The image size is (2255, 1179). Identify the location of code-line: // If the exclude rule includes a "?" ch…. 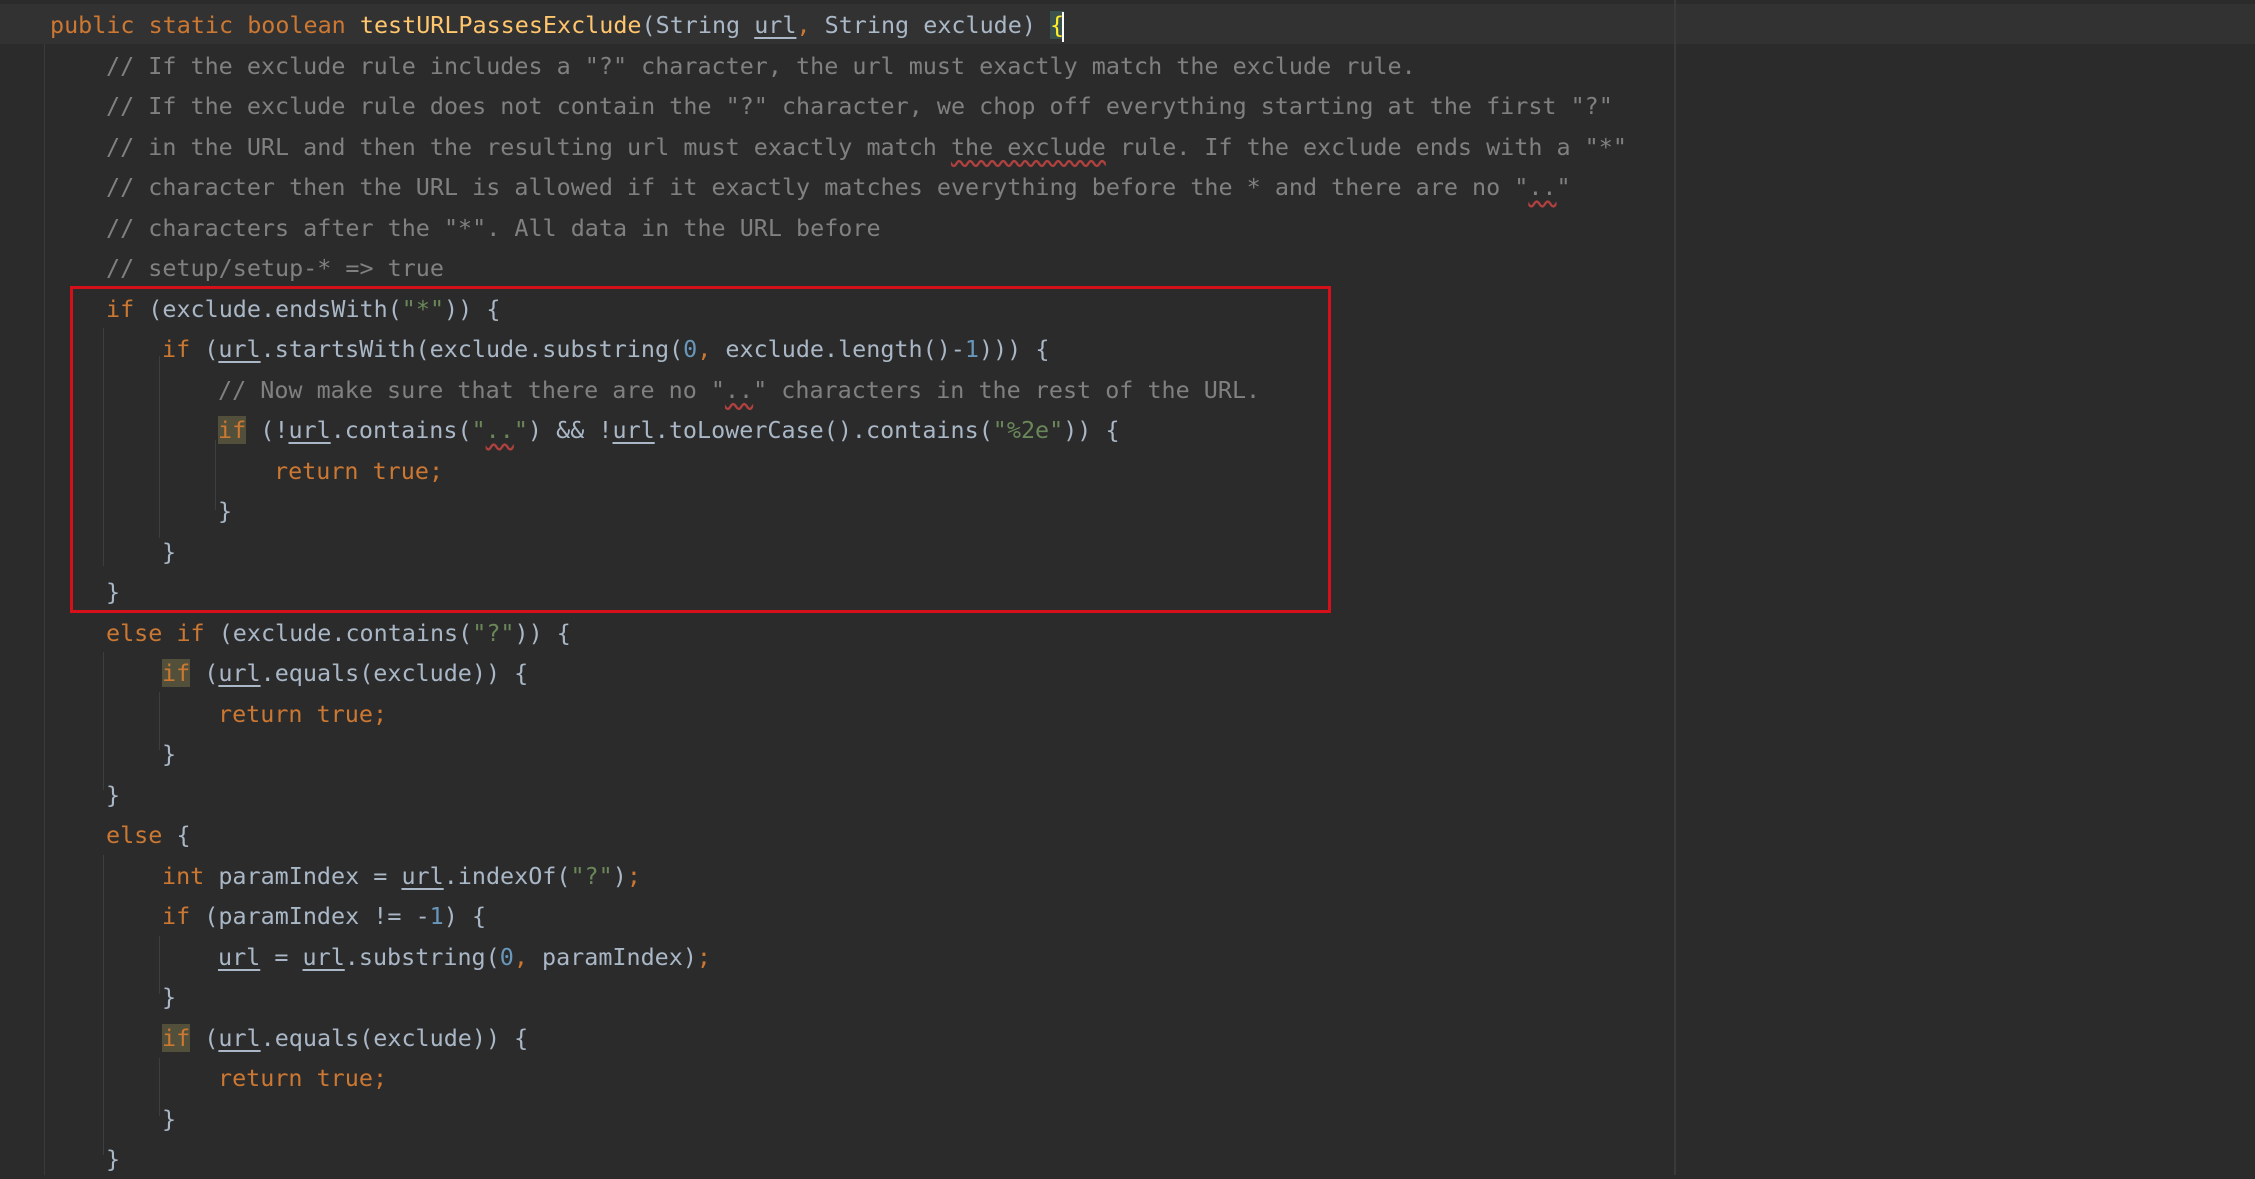
(761, 65).